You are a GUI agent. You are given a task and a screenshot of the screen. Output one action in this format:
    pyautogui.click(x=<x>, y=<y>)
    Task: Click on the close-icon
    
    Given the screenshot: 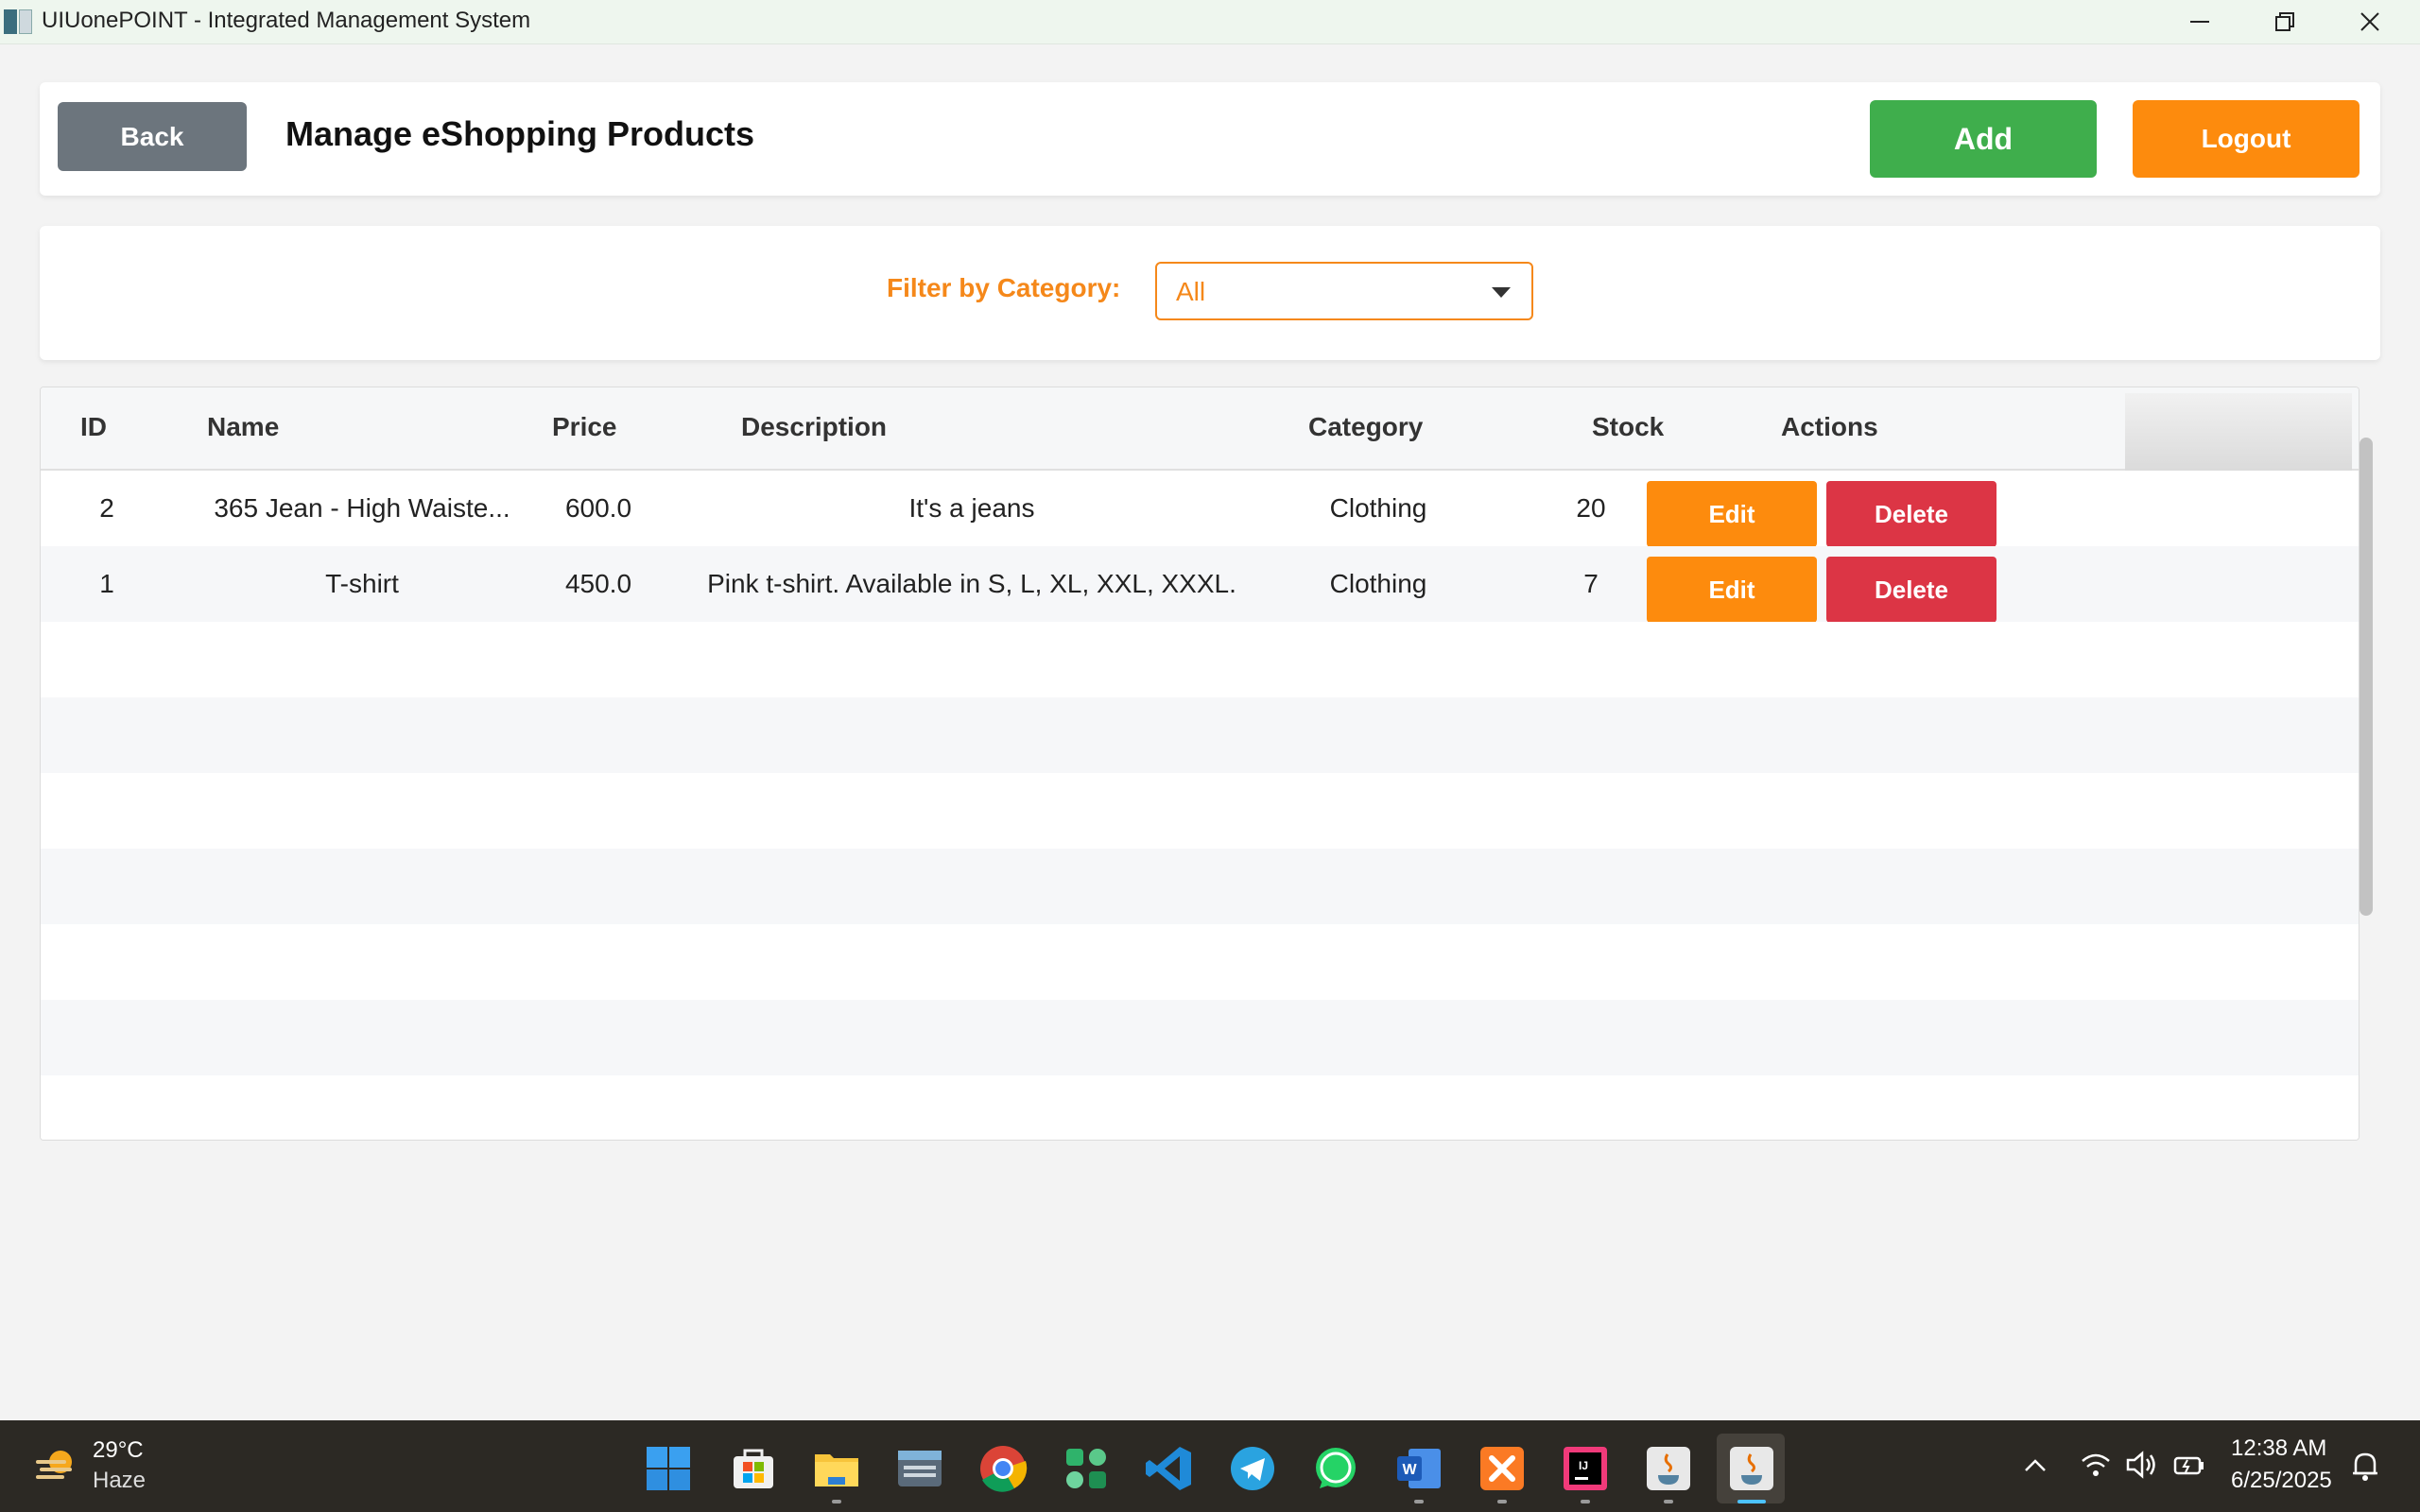 What is the action you would take?
    pyautogui.click(x=2369, y=21)
    